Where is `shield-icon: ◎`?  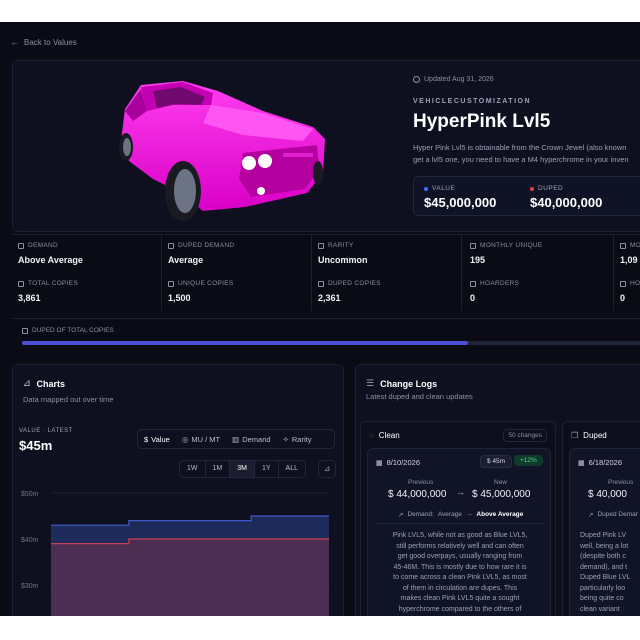
shield-icon: ◎ is located at coordinates (185, 439).